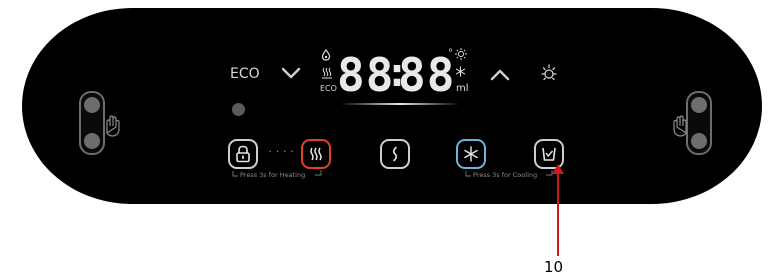 The width and height of the screenshot is (776, 279). What do you see at coordinates (699, 141) in the screenshot?
I see `right-slot-bottom-dot` at bounding box center [699, 141].